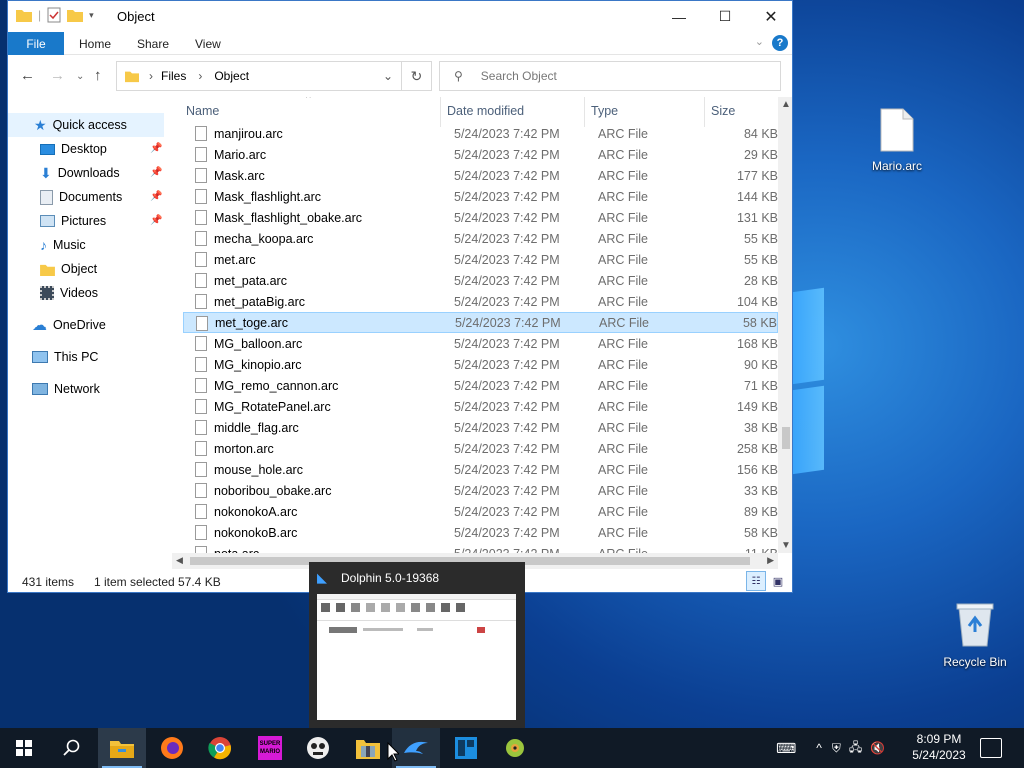  Describe the element at coordinates (80, 173) in the screenshot. I see `nav-downloads: ⬇ Downloads` at that location.